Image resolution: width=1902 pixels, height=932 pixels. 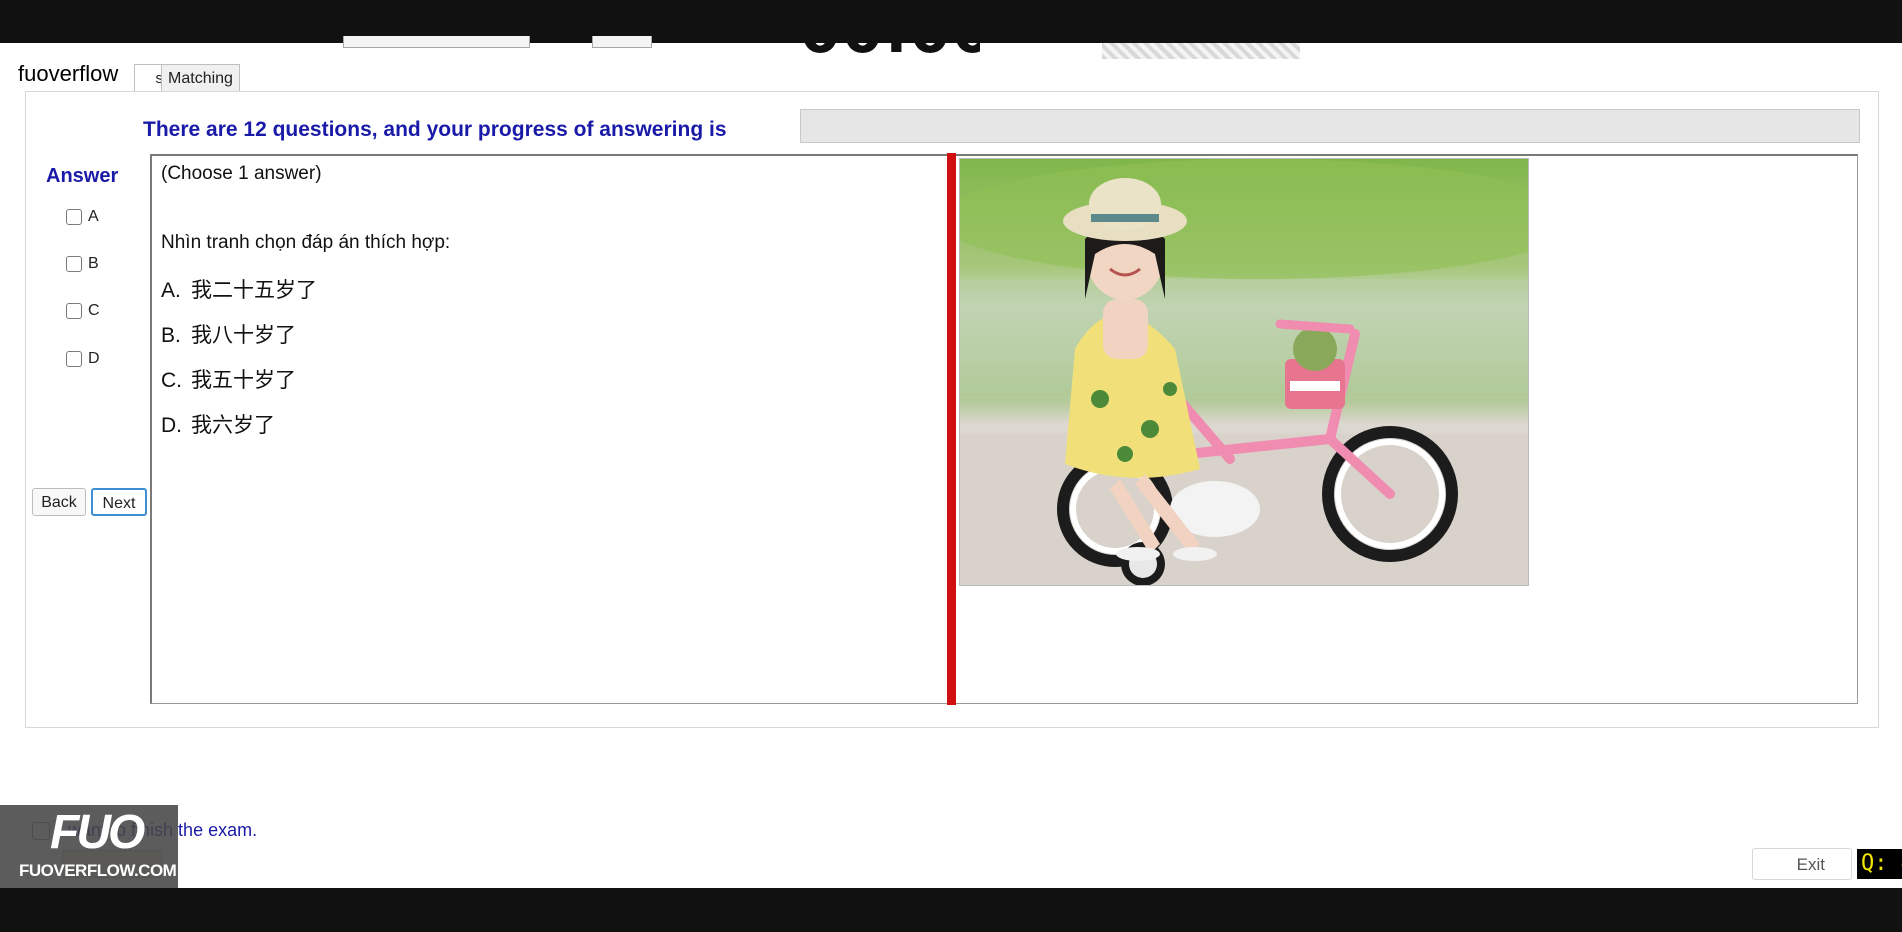 I want to click on question-choice-c: C. 我五十岁了, so click(x=228, y=379).